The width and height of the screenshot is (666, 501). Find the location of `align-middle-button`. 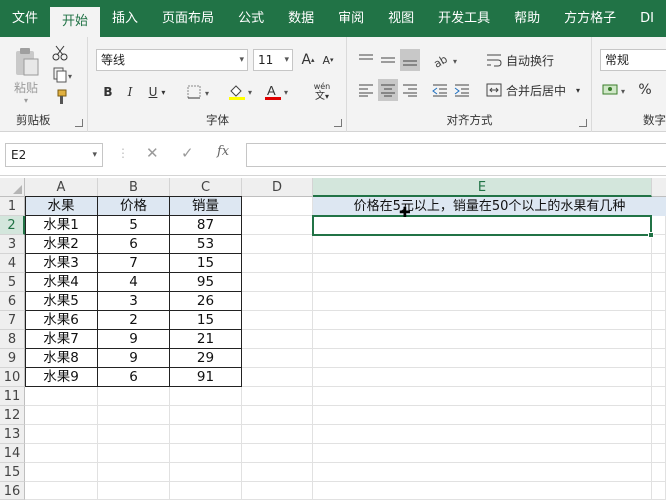

align-middle-button is located at coordinates (388, 60).